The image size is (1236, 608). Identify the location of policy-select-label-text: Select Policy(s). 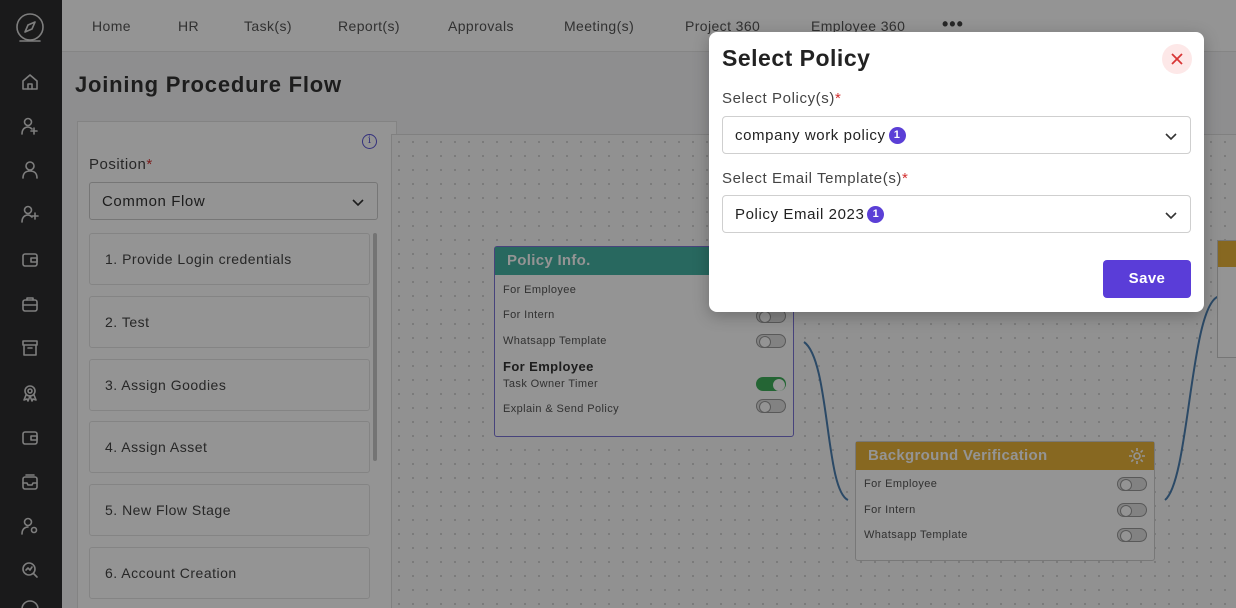
(778, 98).